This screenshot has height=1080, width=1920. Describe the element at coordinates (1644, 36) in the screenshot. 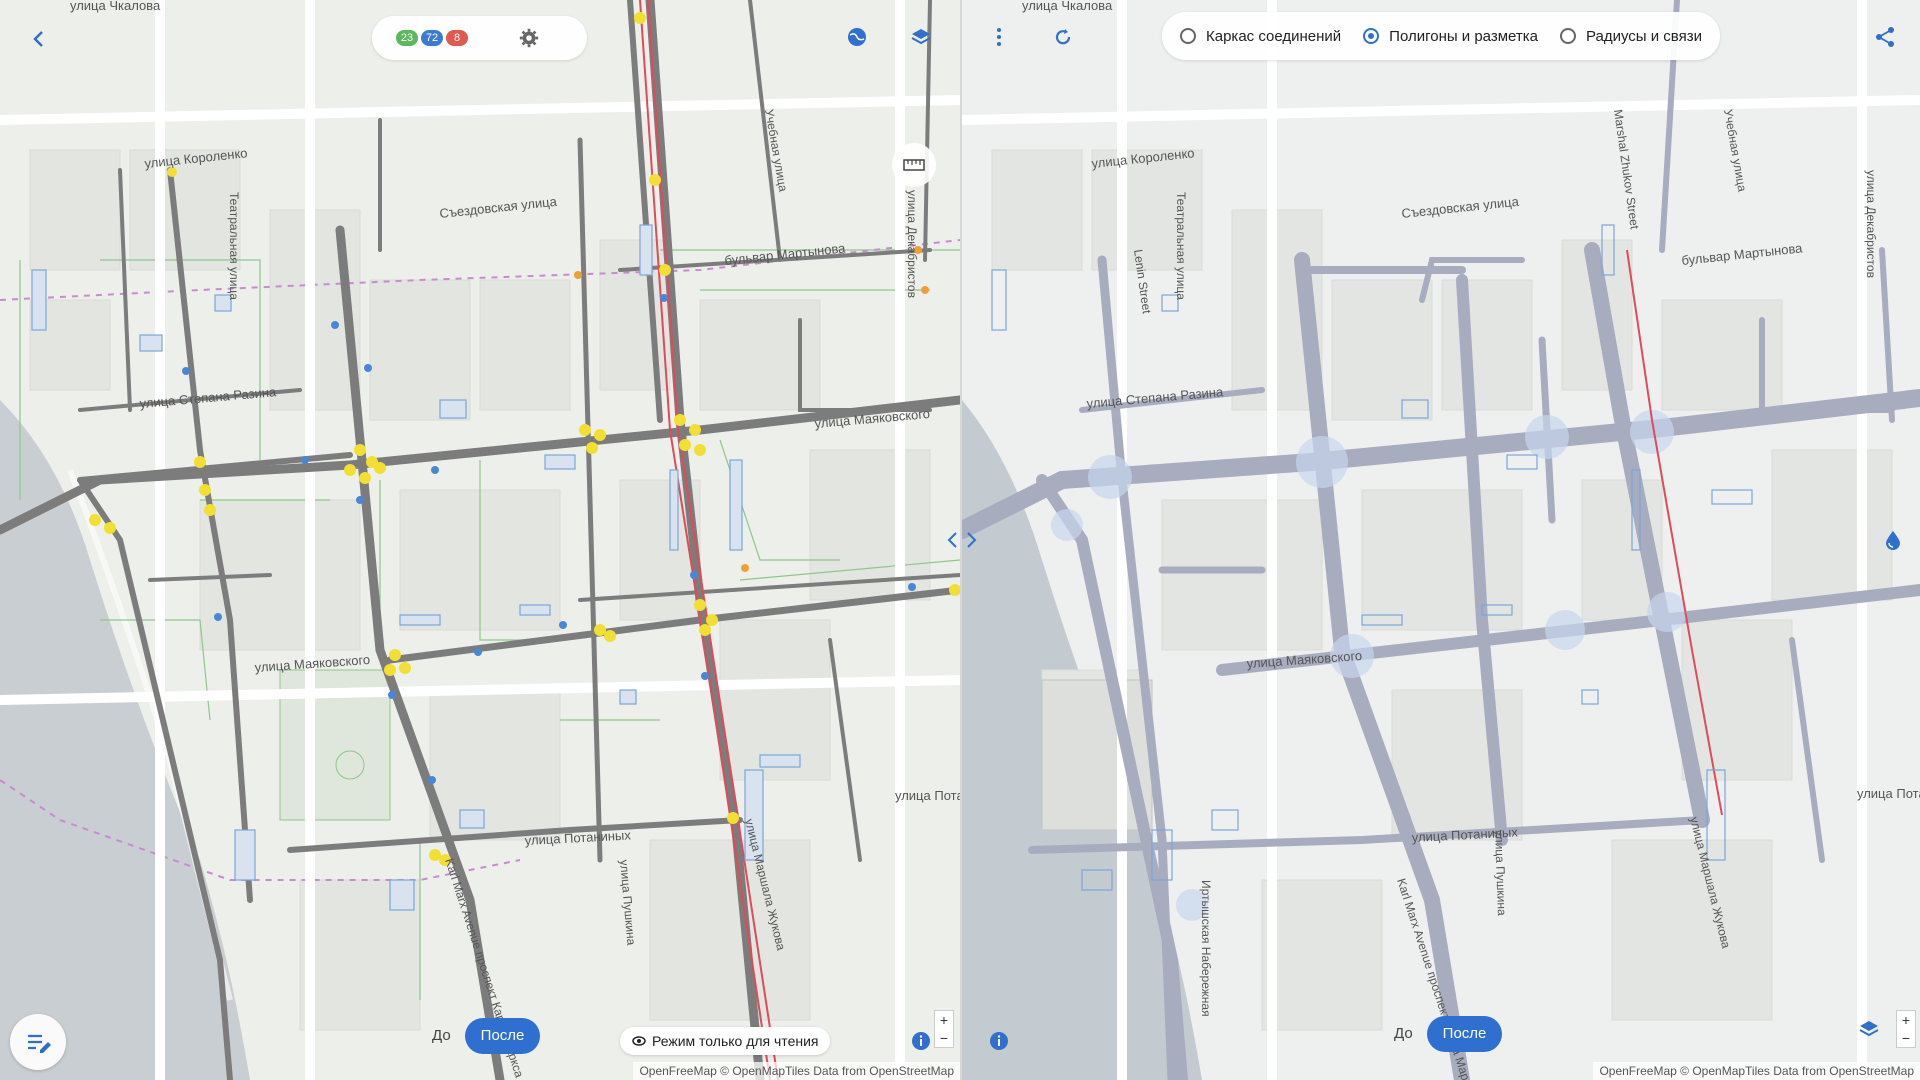

I see `radio-label-radii: Радиусы и связи` at that location.